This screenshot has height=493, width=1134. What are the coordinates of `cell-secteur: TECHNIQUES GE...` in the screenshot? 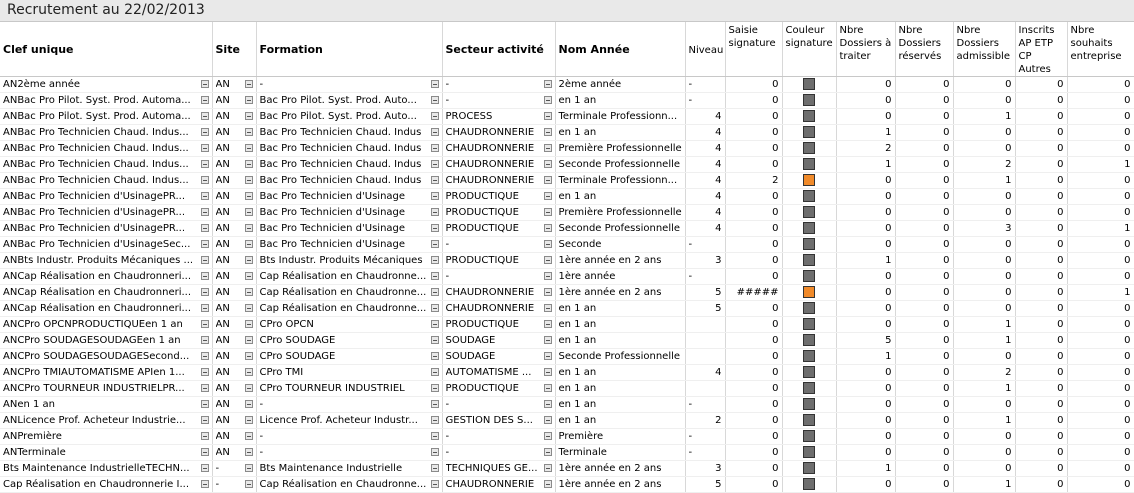 It's located at (499, 468).